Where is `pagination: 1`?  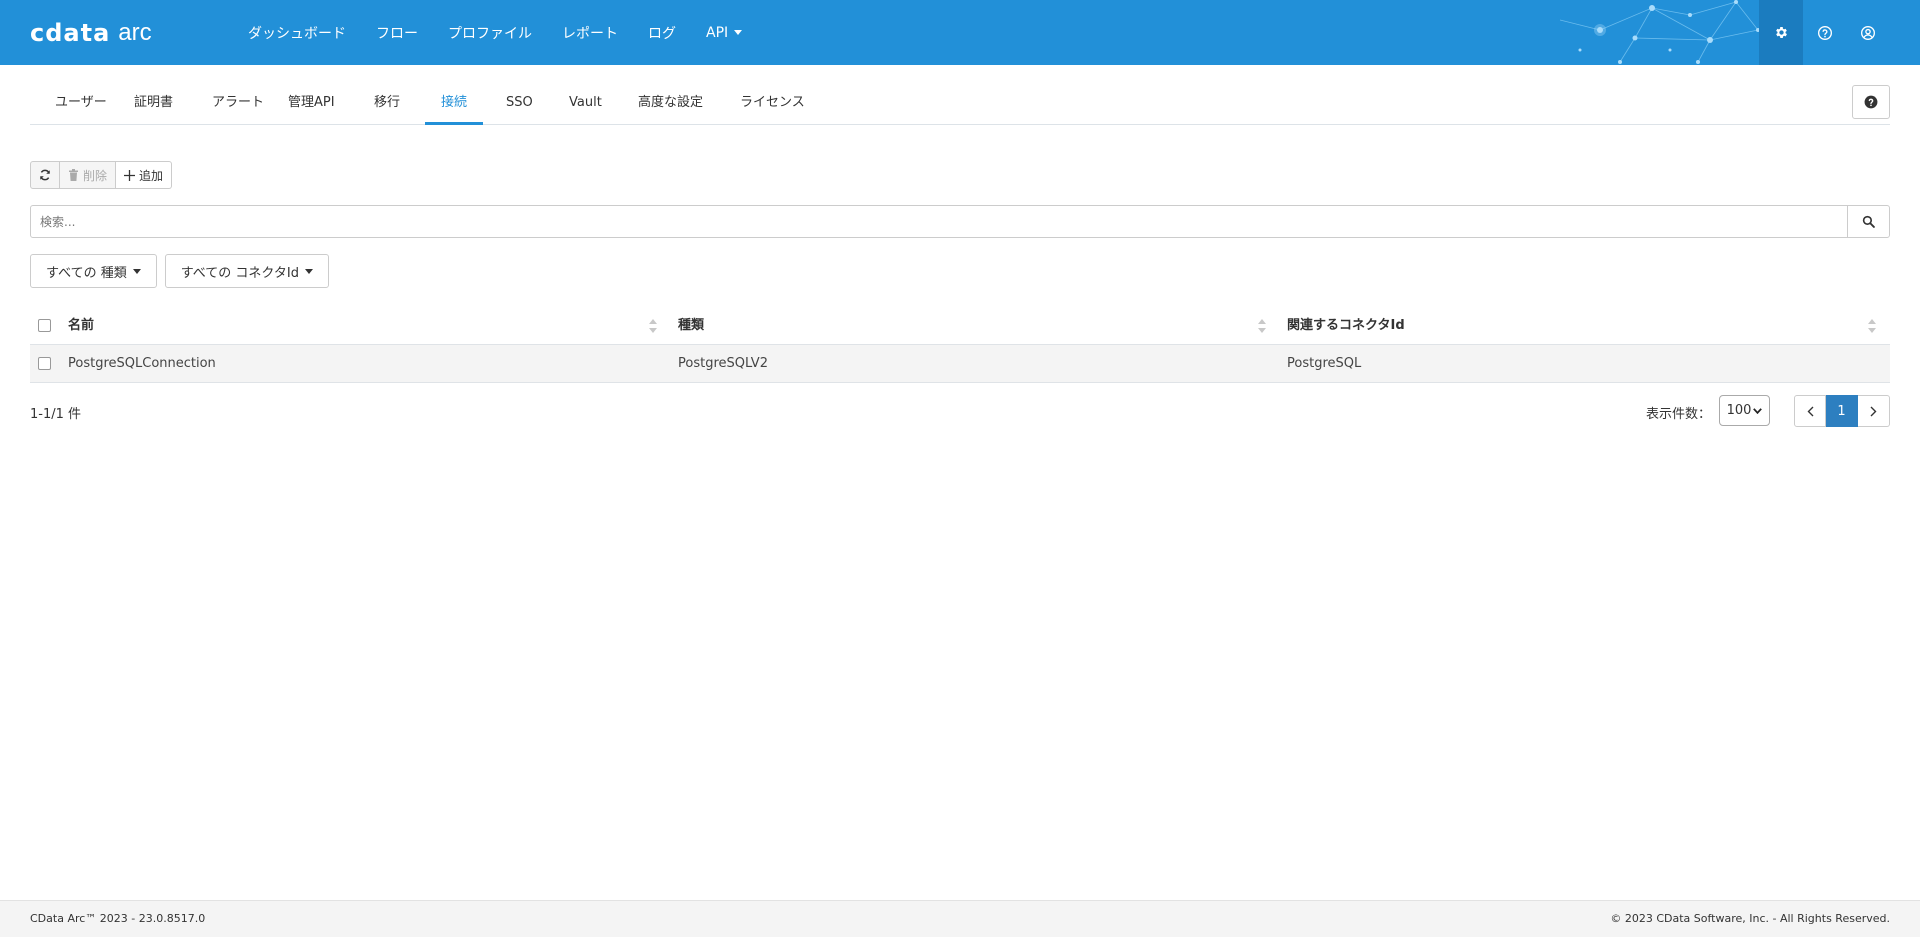 pagination: 1 is located at coordinates (1842, 411).